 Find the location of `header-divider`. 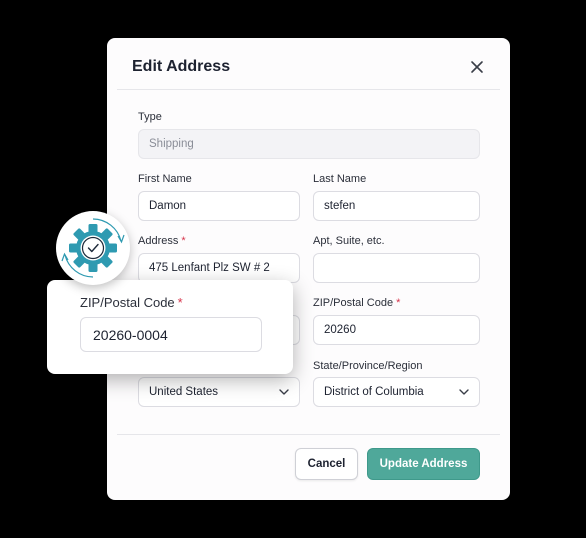

header-divider is located at coordinates (308, 89).